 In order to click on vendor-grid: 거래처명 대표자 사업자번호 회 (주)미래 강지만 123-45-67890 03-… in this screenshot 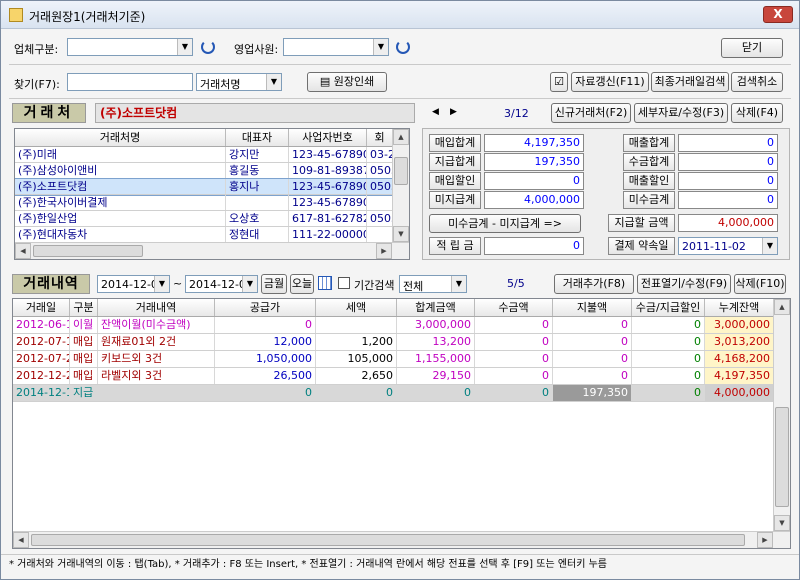, I will do `click(212, 194)`.